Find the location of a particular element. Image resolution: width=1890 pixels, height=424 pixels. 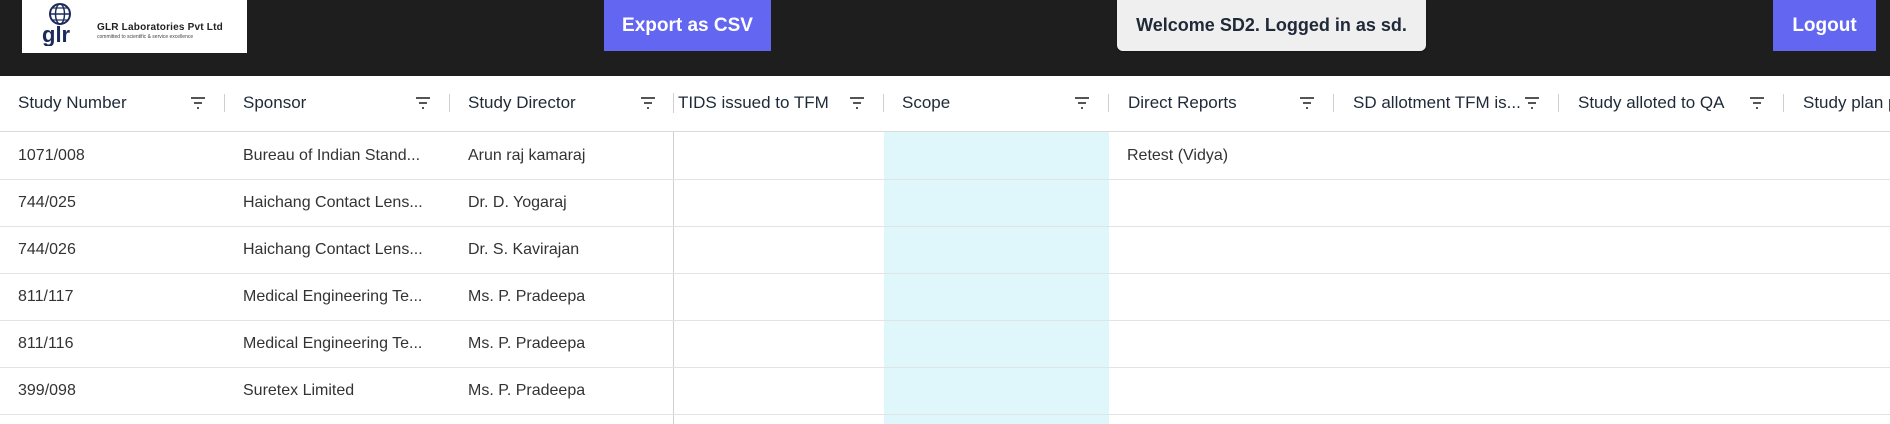

column-header-label: Study alloted to QA is located at coordinates (1651, 102).